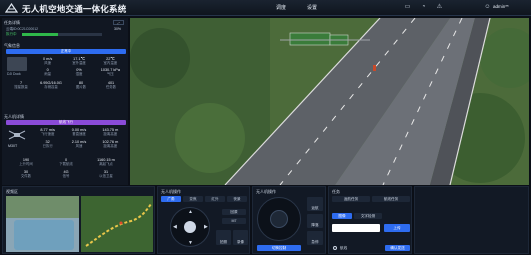 Image resolution: width=531 pixels, height=255 pixels. I want to click on confirm-send-button: 确认发送, so click(397, 248).